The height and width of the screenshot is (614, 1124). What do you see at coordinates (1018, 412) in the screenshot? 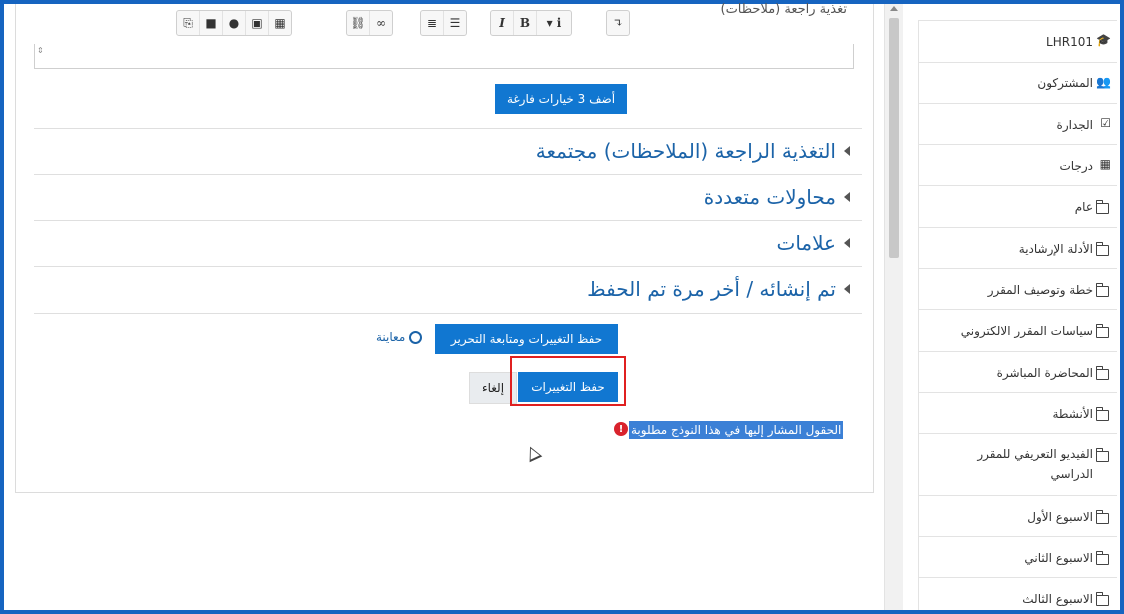
I see `sidebar-item-activities: الأنشطة` at bounding box center [1018, 412].